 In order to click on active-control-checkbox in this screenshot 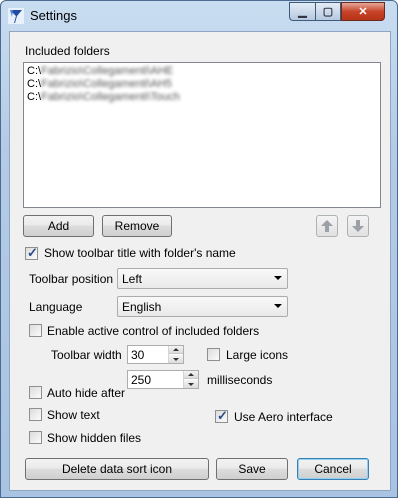, I will do `click(35, 330)`.